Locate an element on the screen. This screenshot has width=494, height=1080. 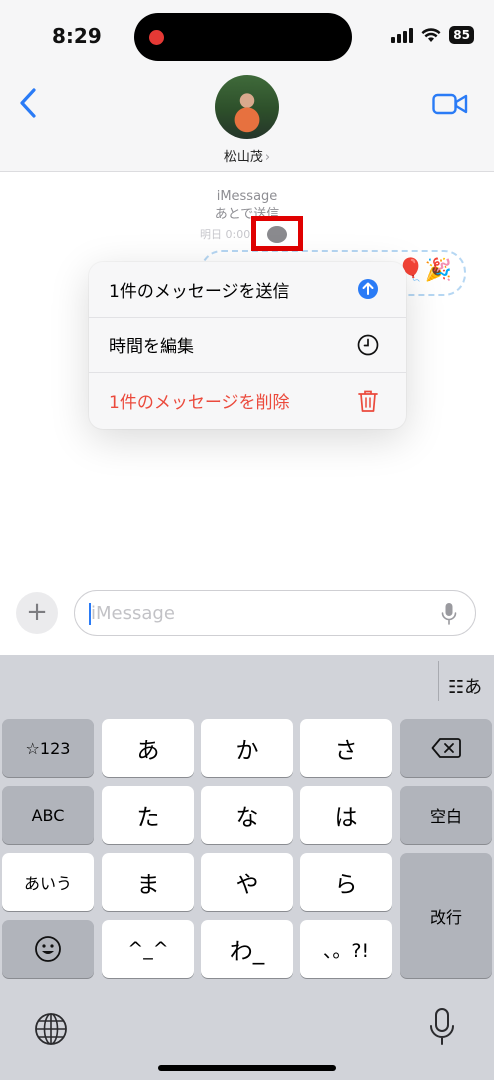
highlight-box is located at coordinates (277, 233).